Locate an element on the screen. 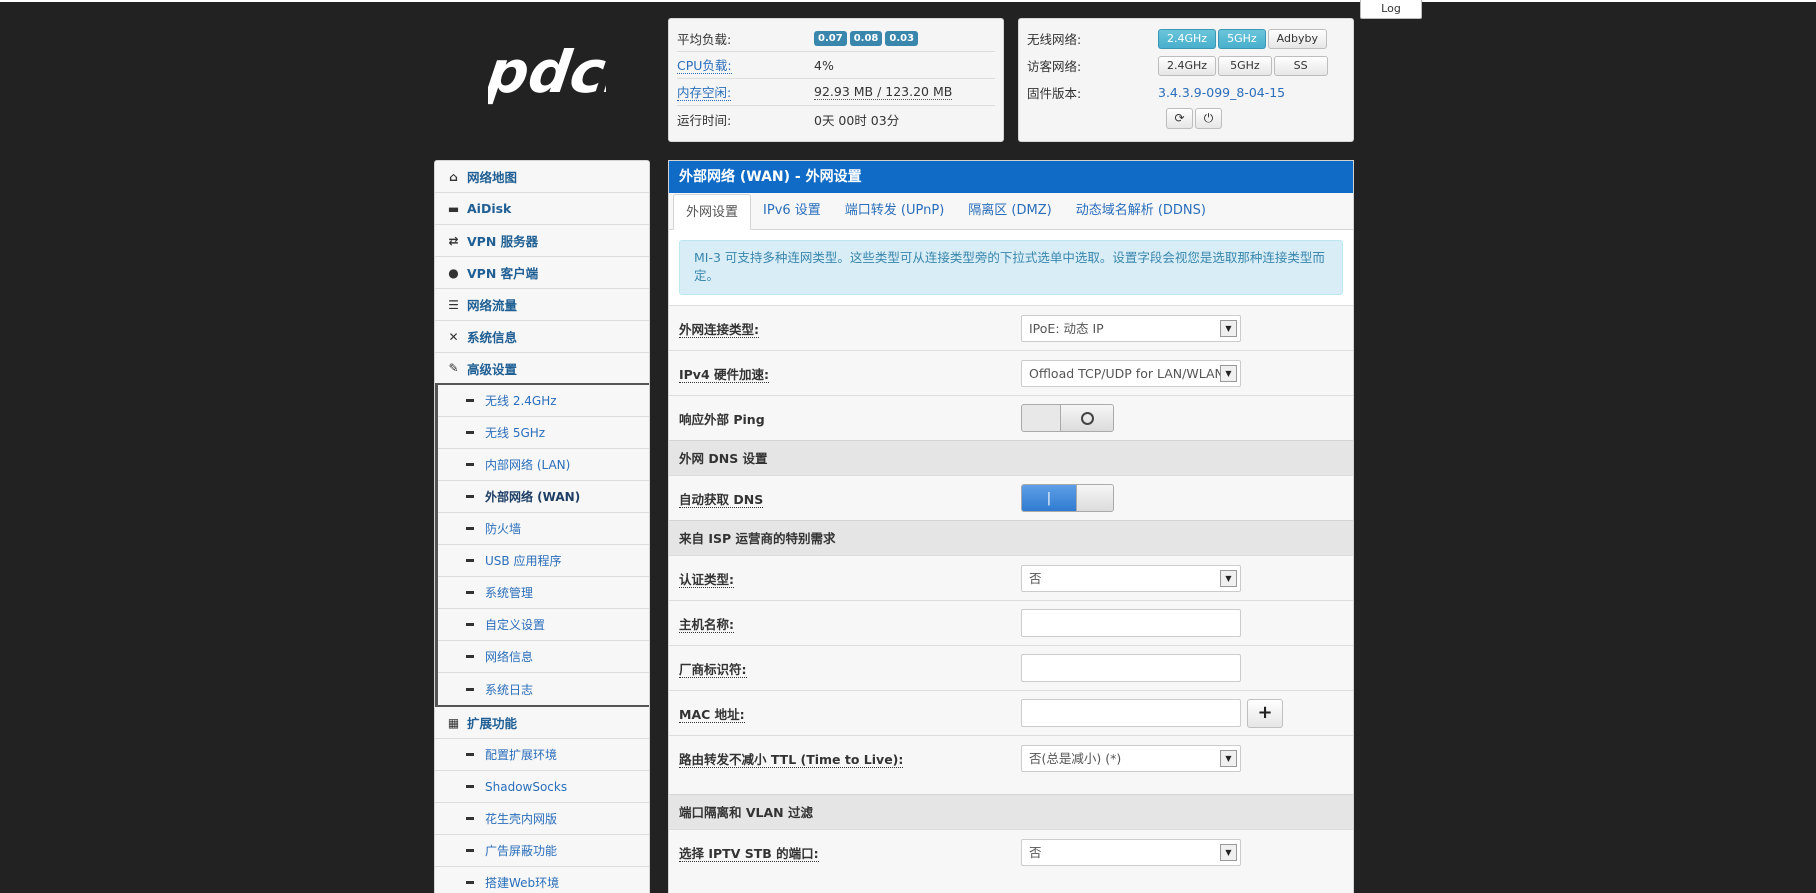  sidebar-sub-wifi-5: 无线 5GHz is located at coordinates (543, 433).